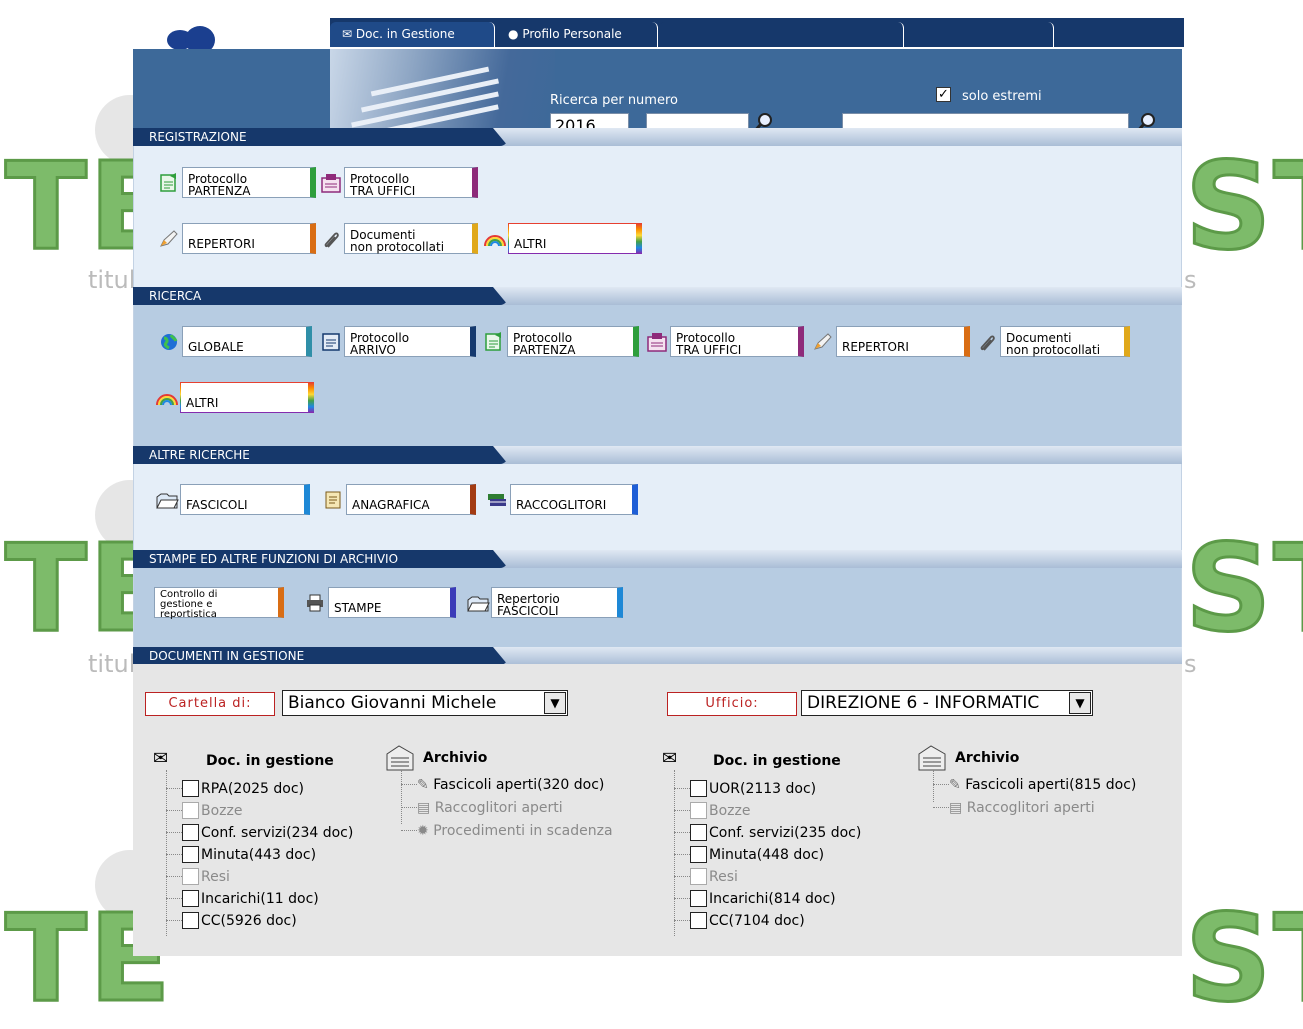 This screenshot has width=1303, height=1029. Describe the element at coordinates (706, 877) in the screenshot. I see `ufficio-item-resi: Resi` at that location.